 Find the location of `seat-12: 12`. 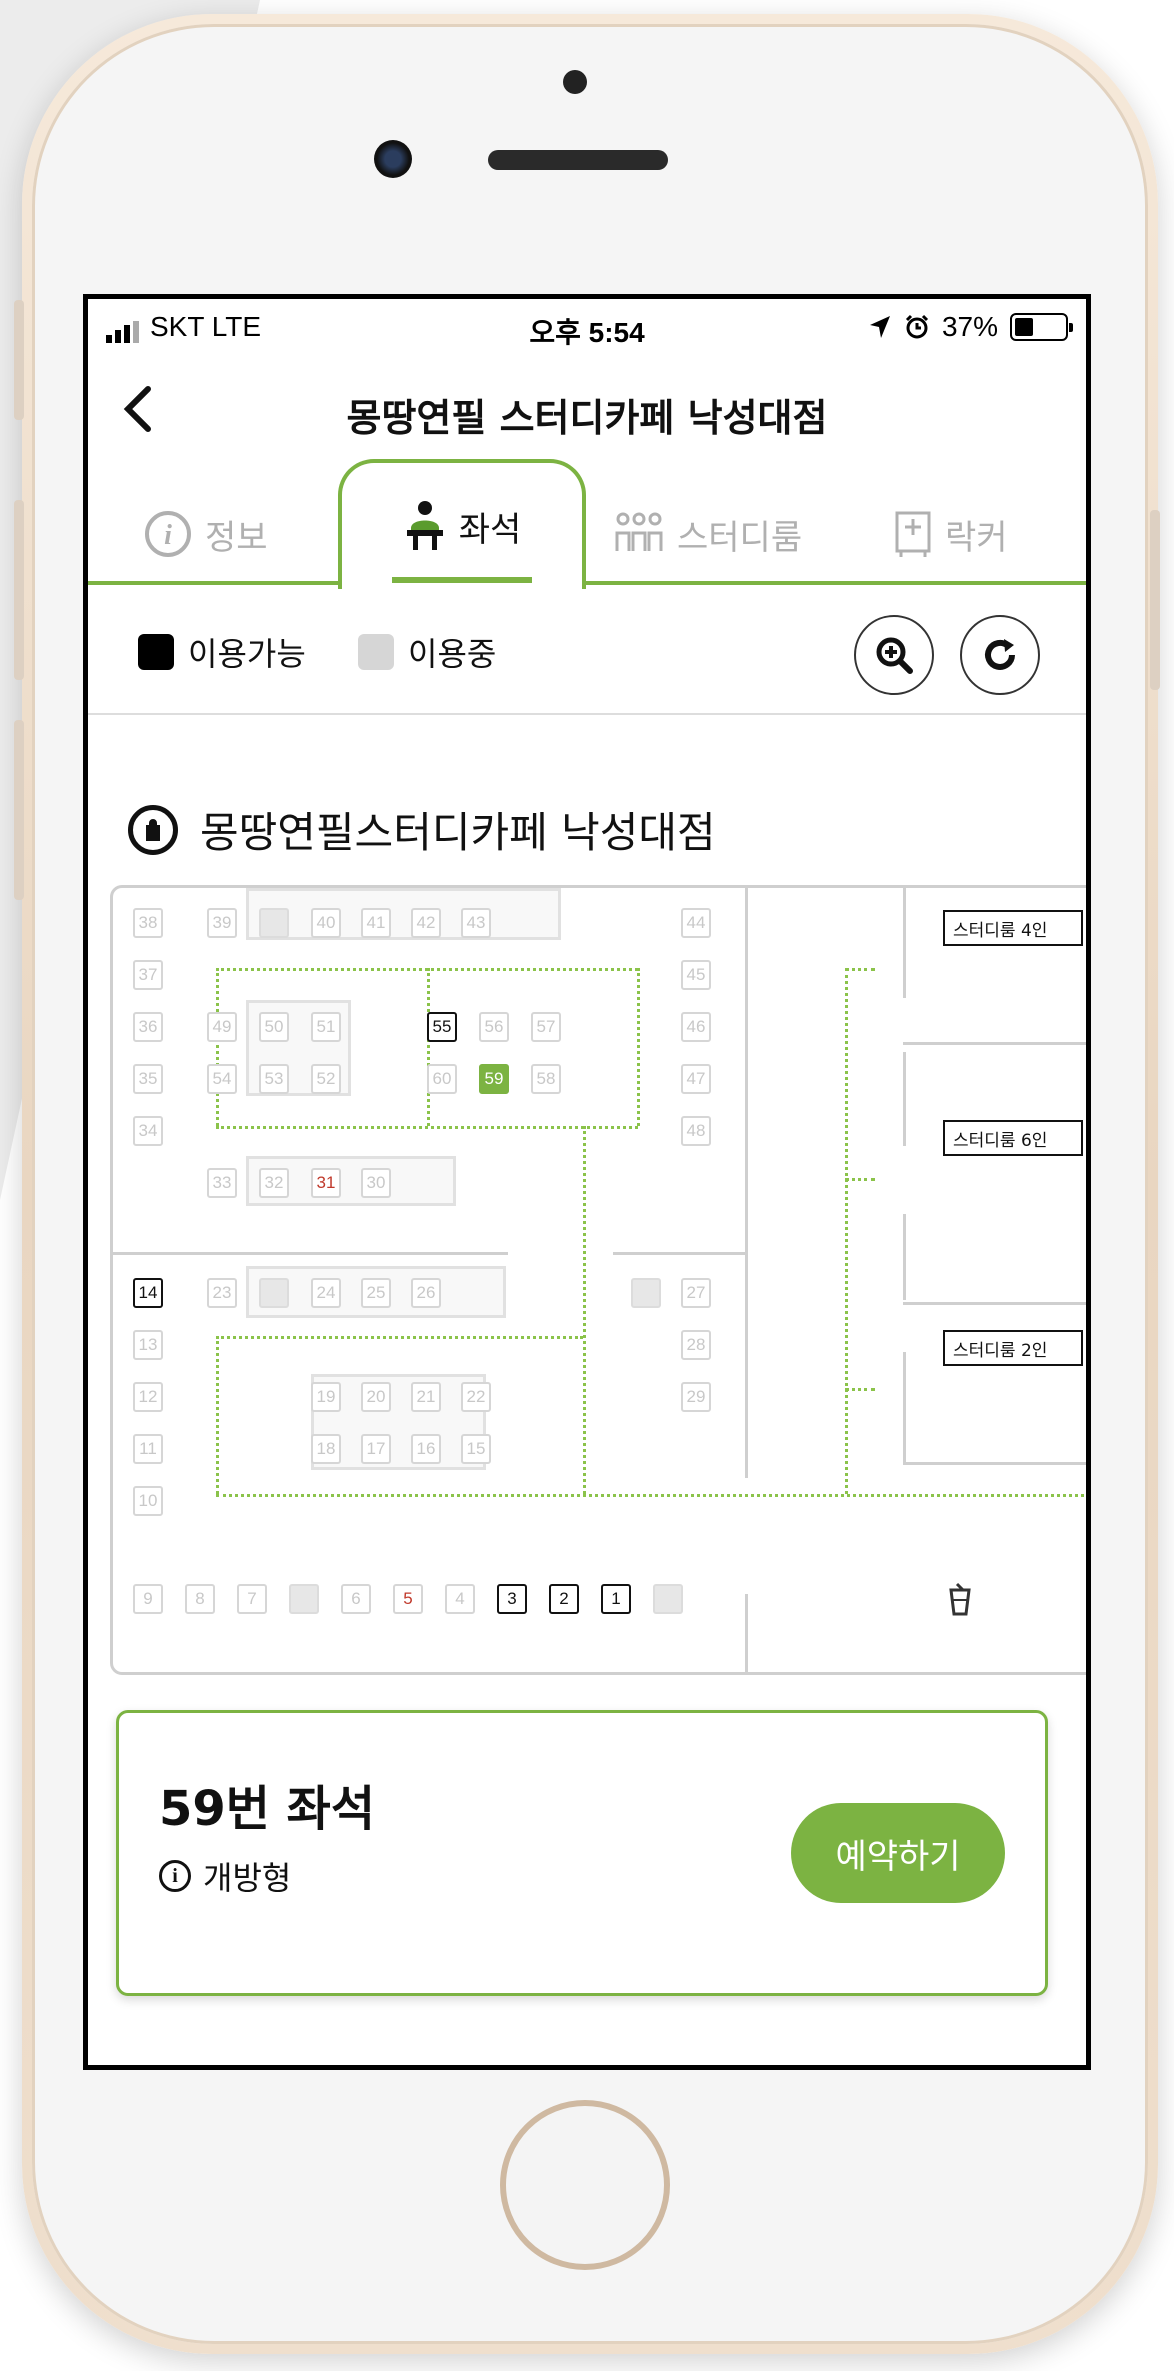

seat-12: 12 is located at coordinates (148, 1397).